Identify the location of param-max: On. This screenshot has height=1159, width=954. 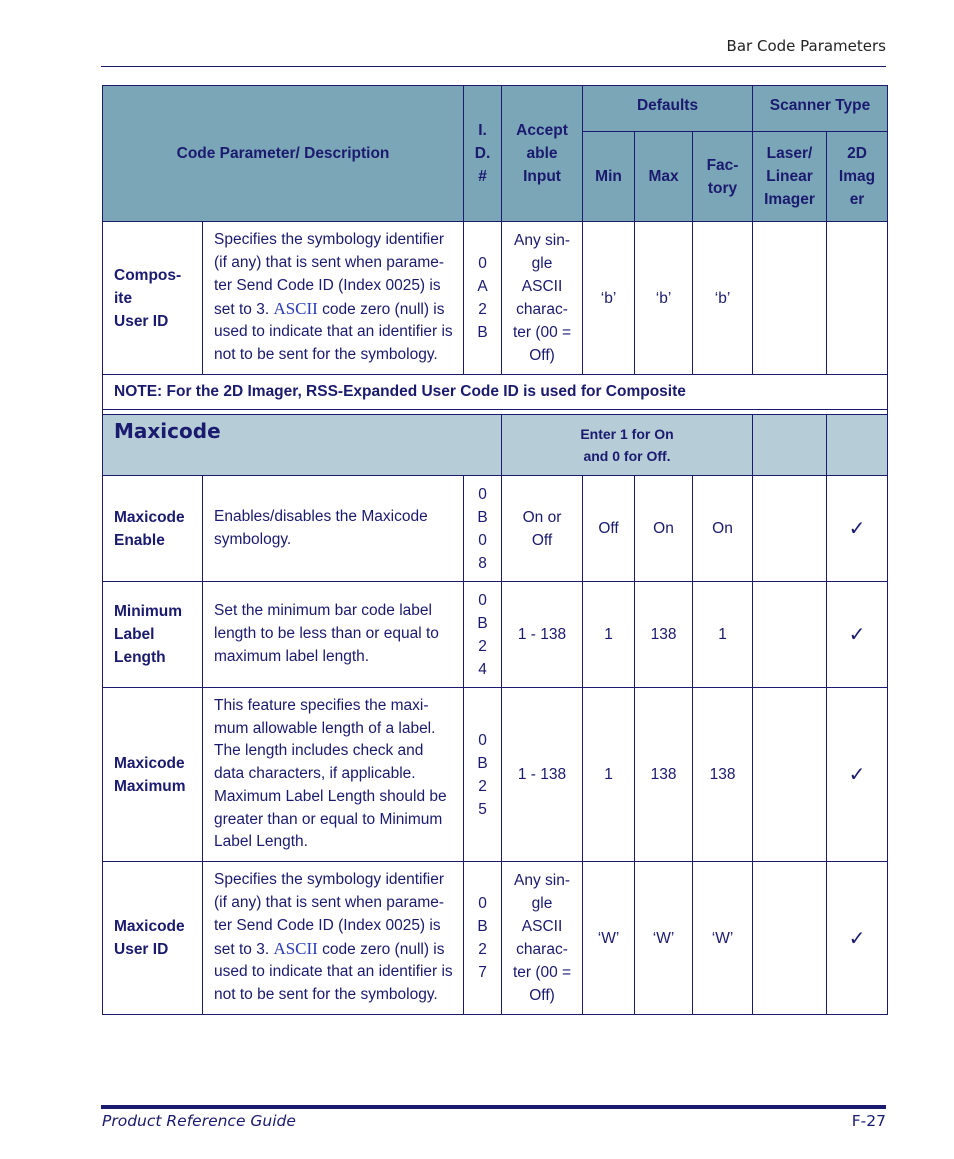
(664, 528).